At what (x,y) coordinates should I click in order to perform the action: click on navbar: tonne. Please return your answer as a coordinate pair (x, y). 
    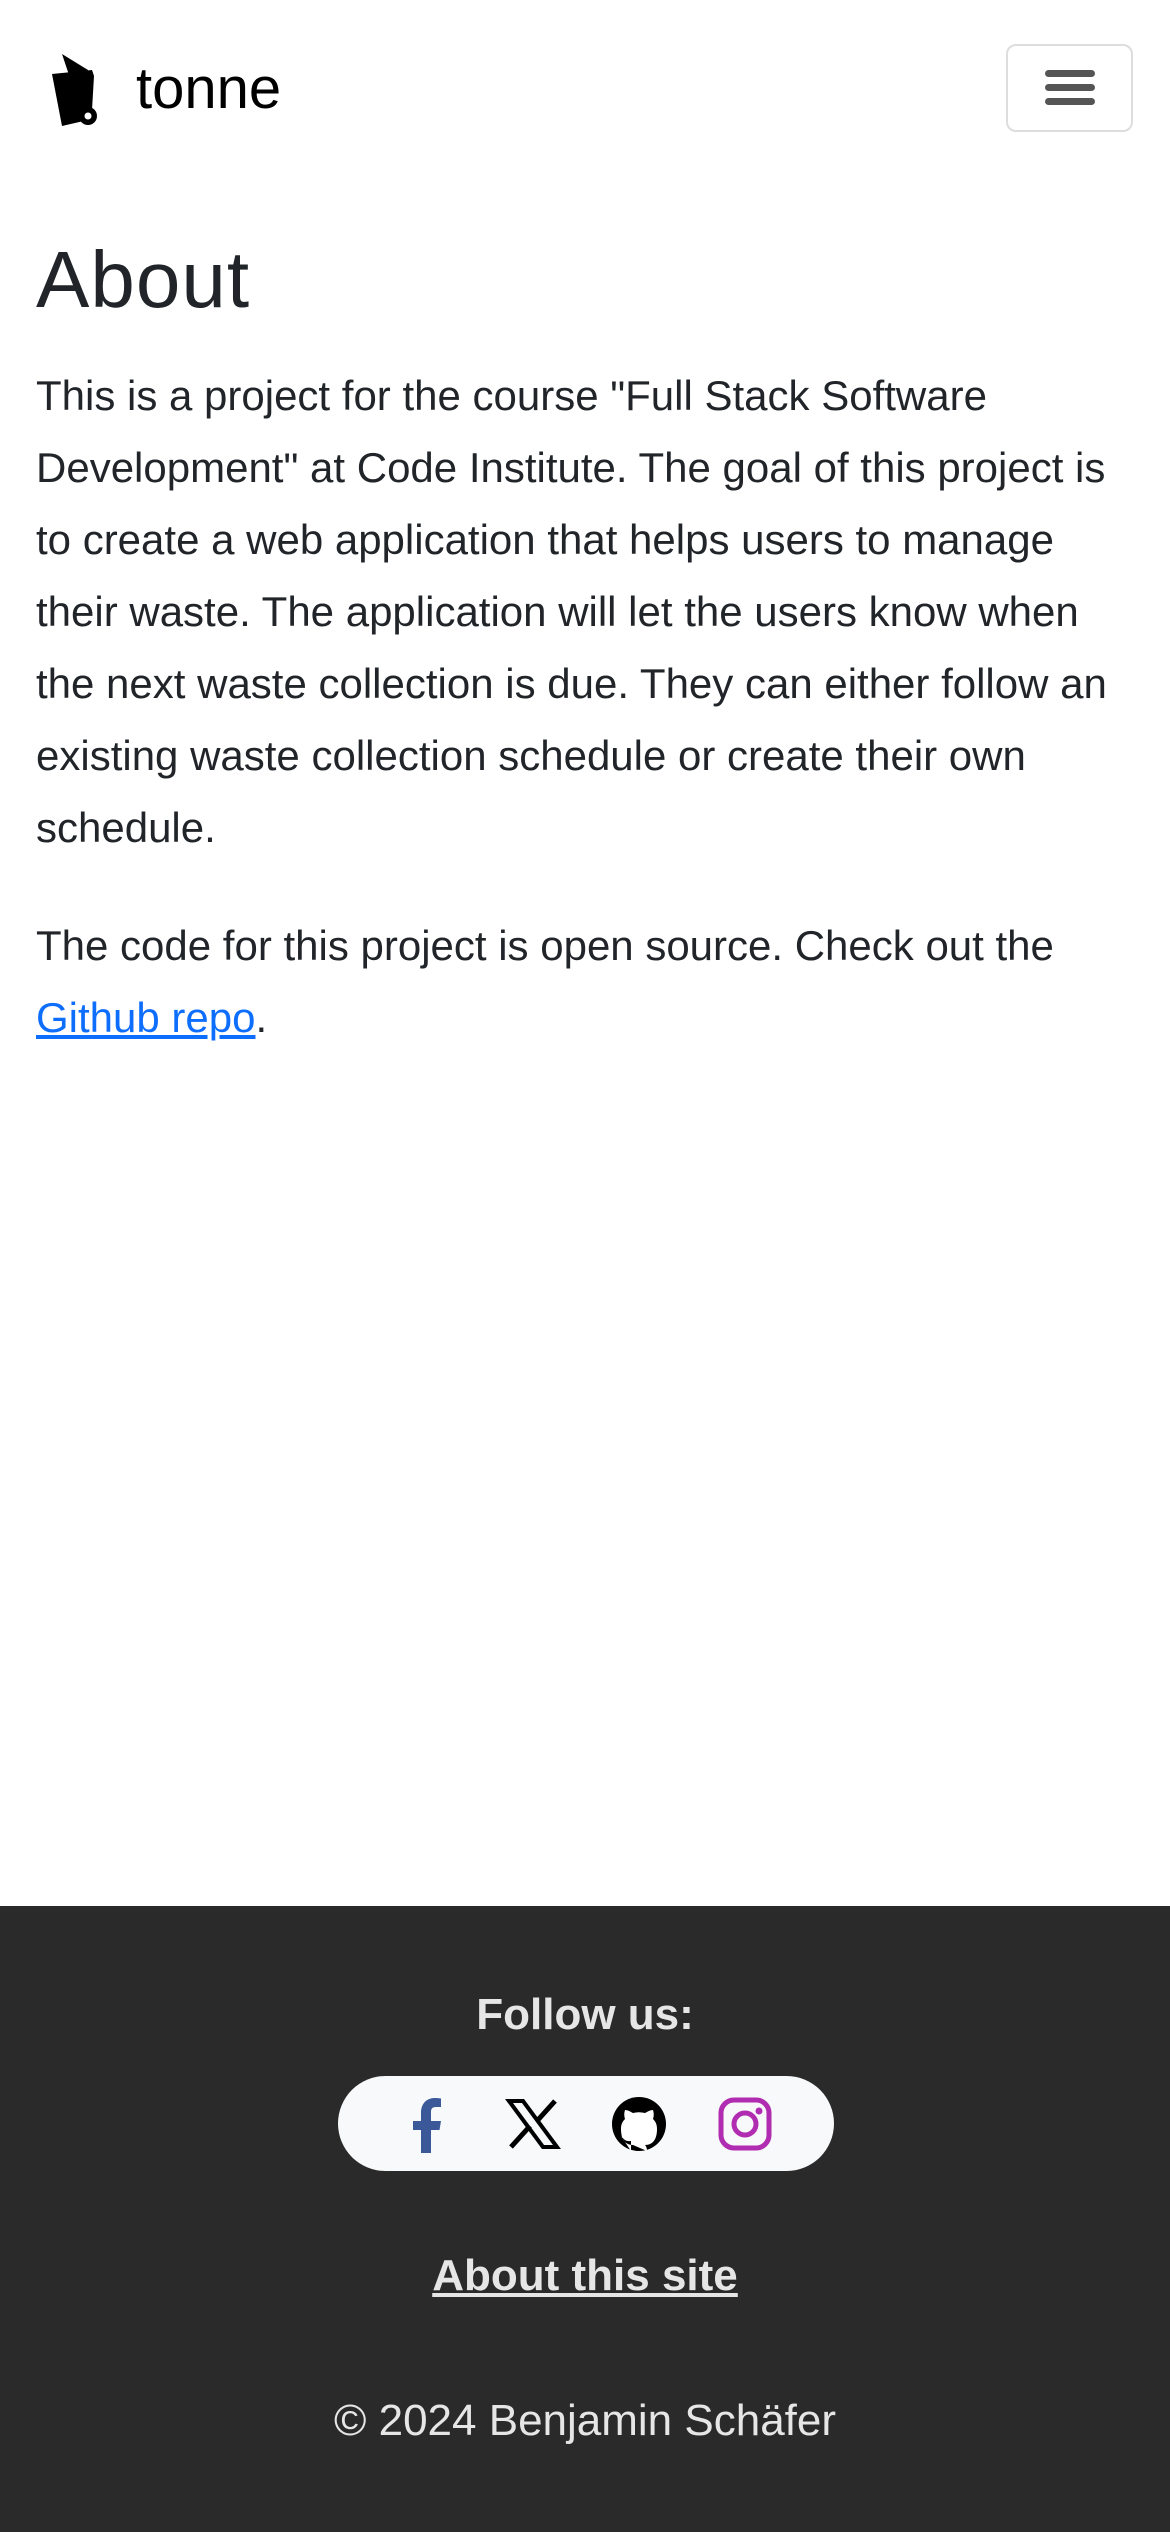
    Looking at the image, I should click on (585, 90).